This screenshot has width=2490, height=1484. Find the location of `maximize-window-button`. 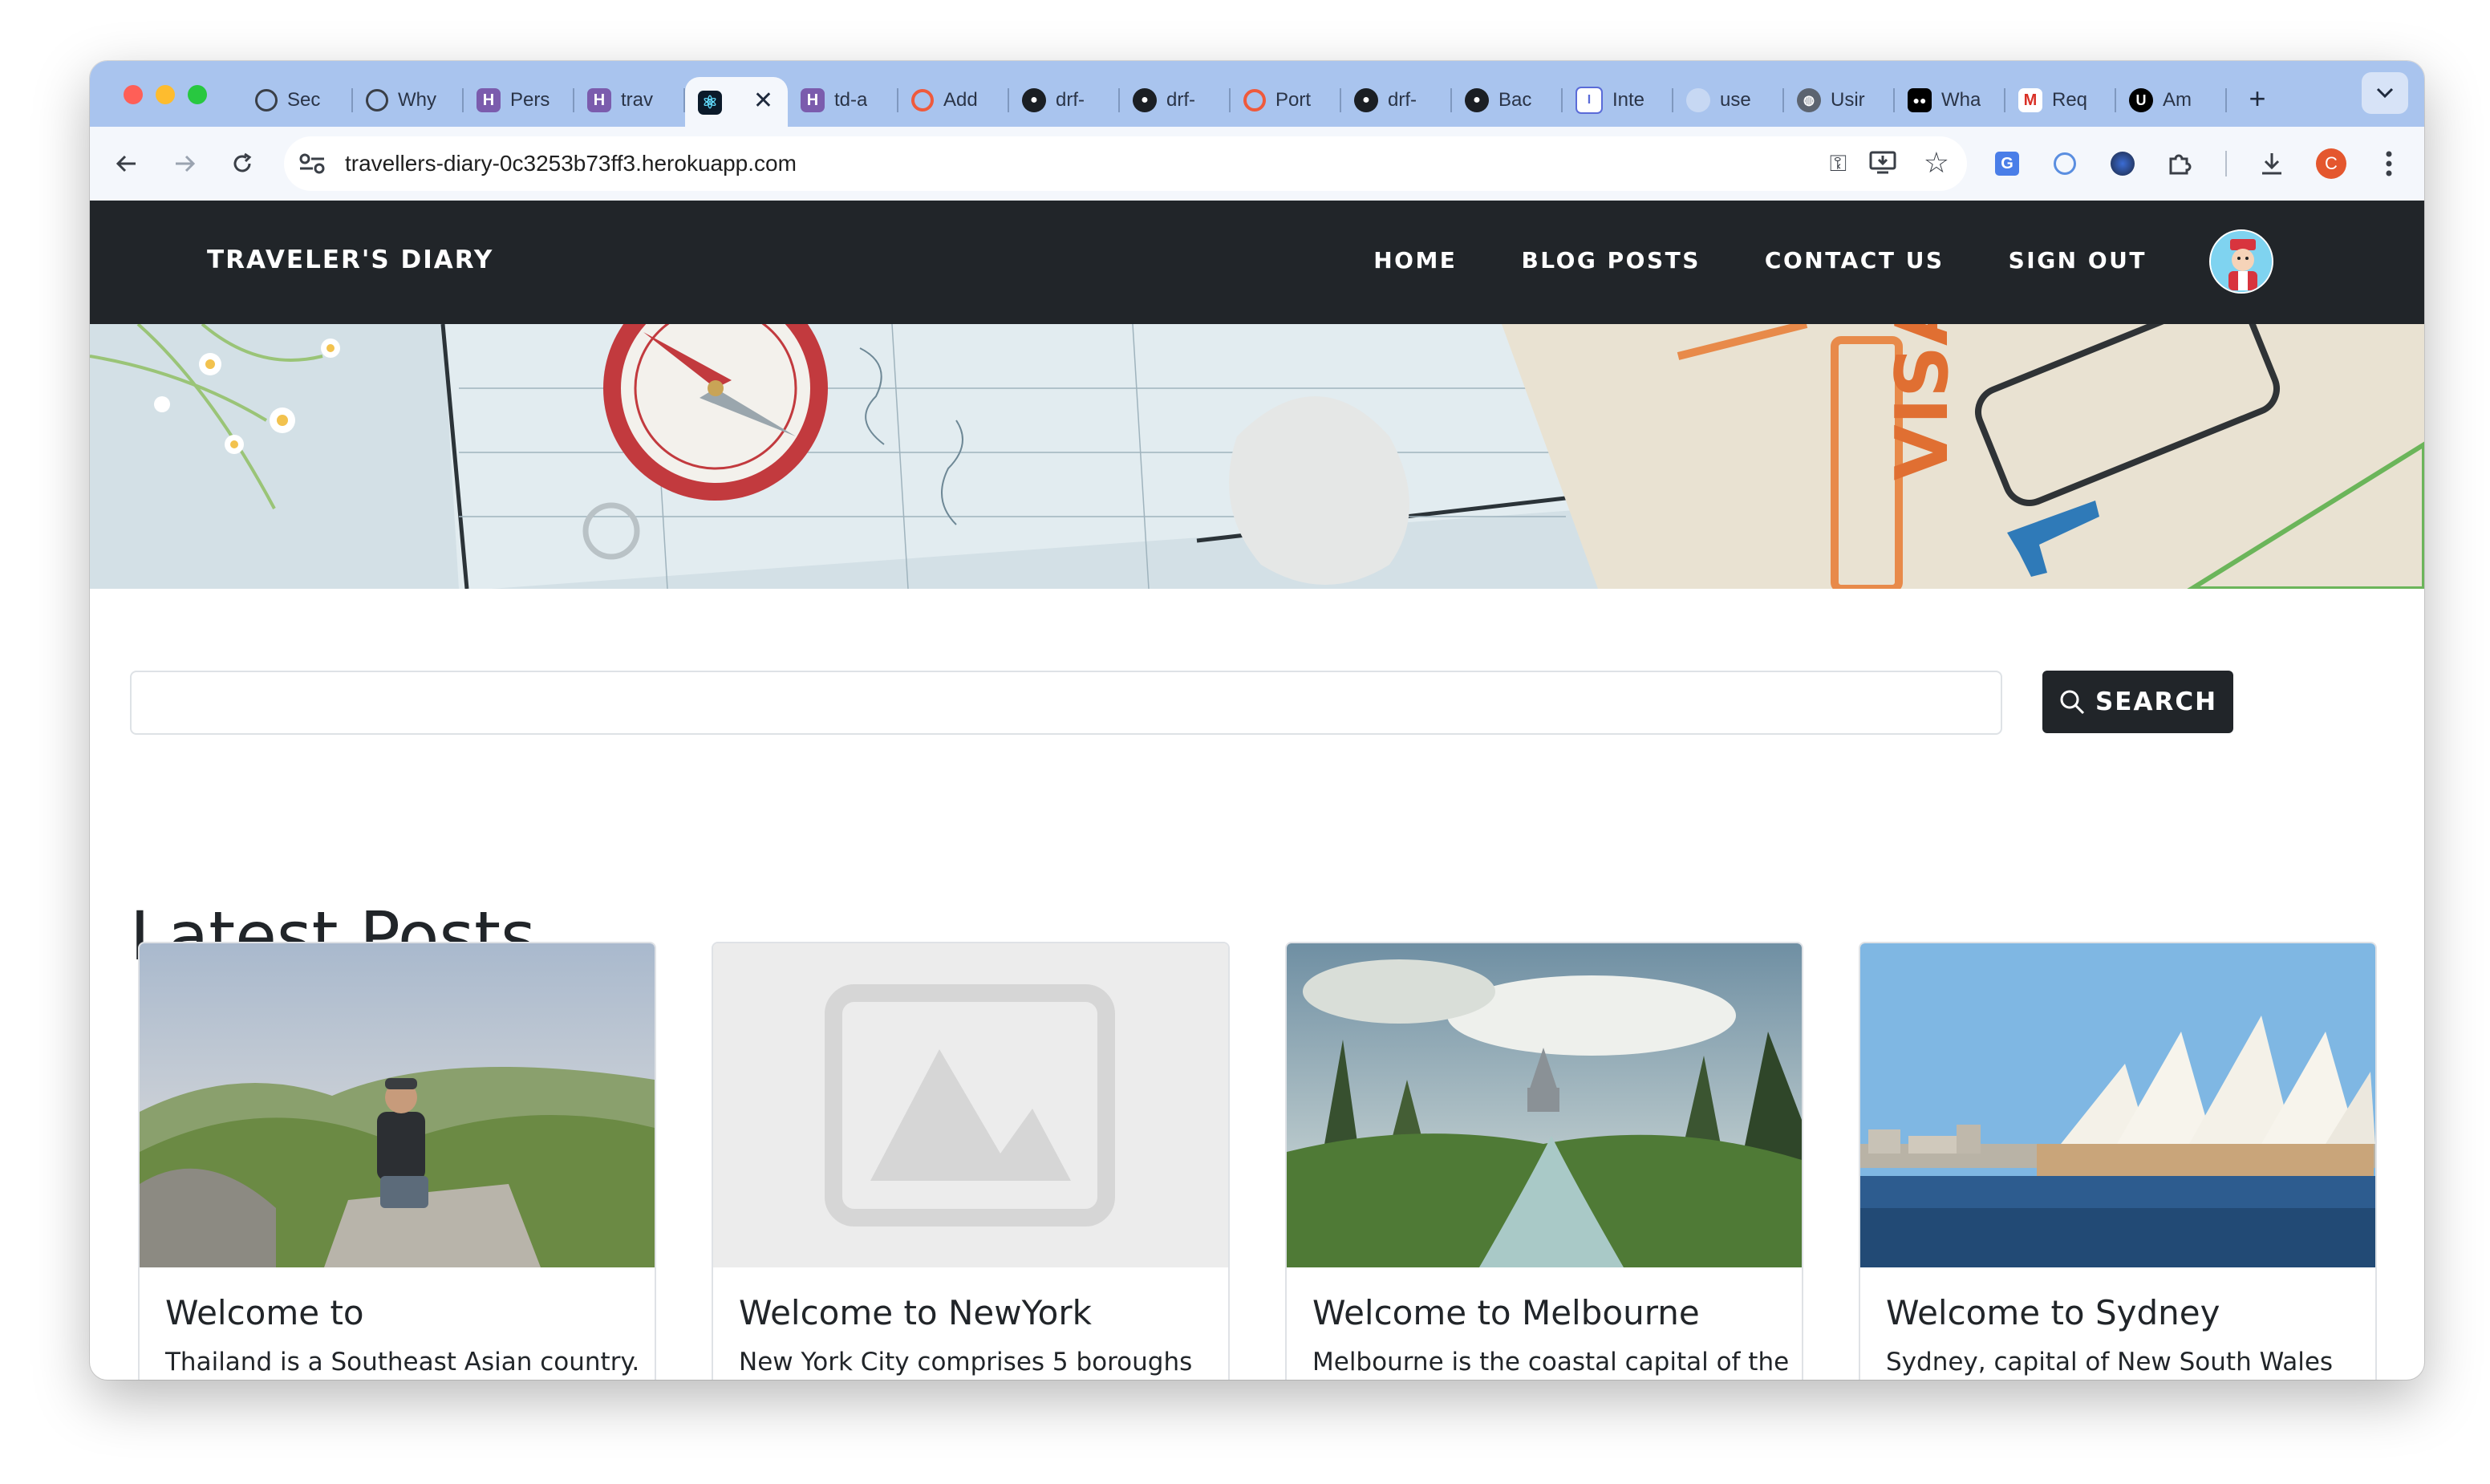

maximize-window-button is located at coordinates (197, 94).